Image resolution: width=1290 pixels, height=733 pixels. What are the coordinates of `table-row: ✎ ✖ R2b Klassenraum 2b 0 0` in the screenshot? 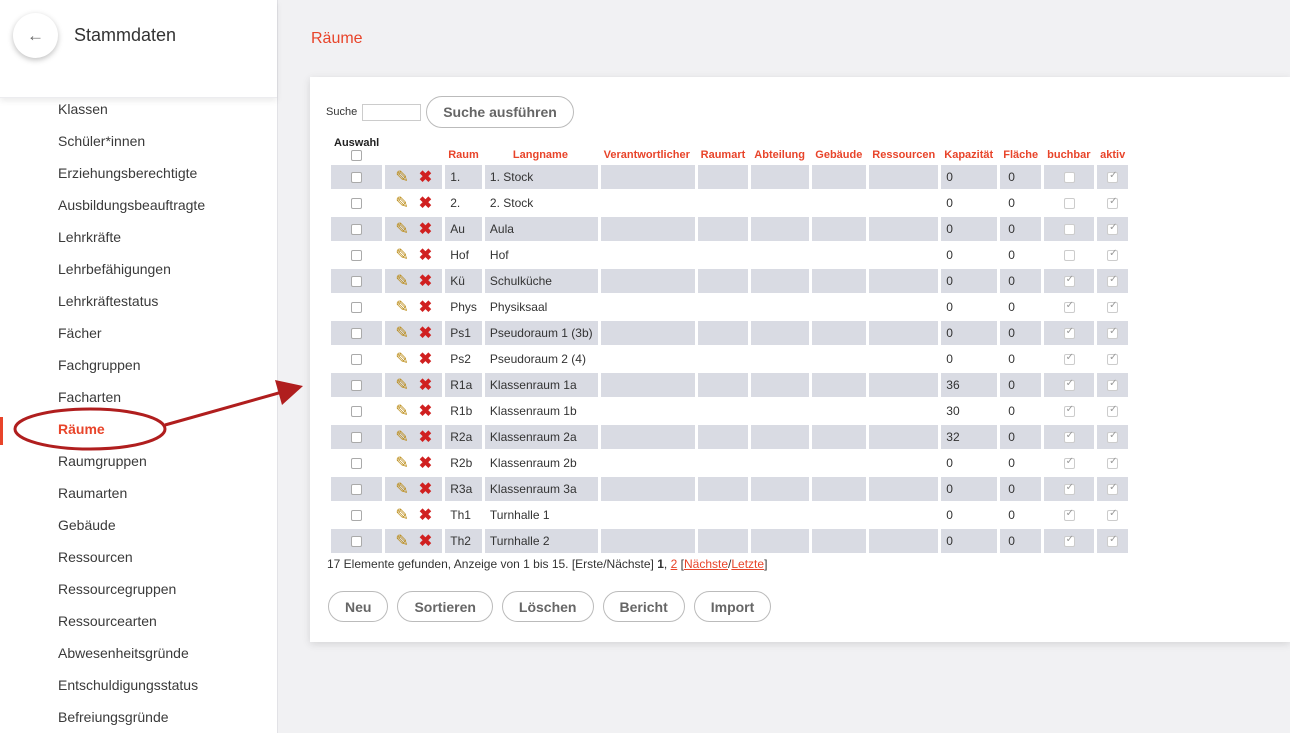 It's located at (730, 463).